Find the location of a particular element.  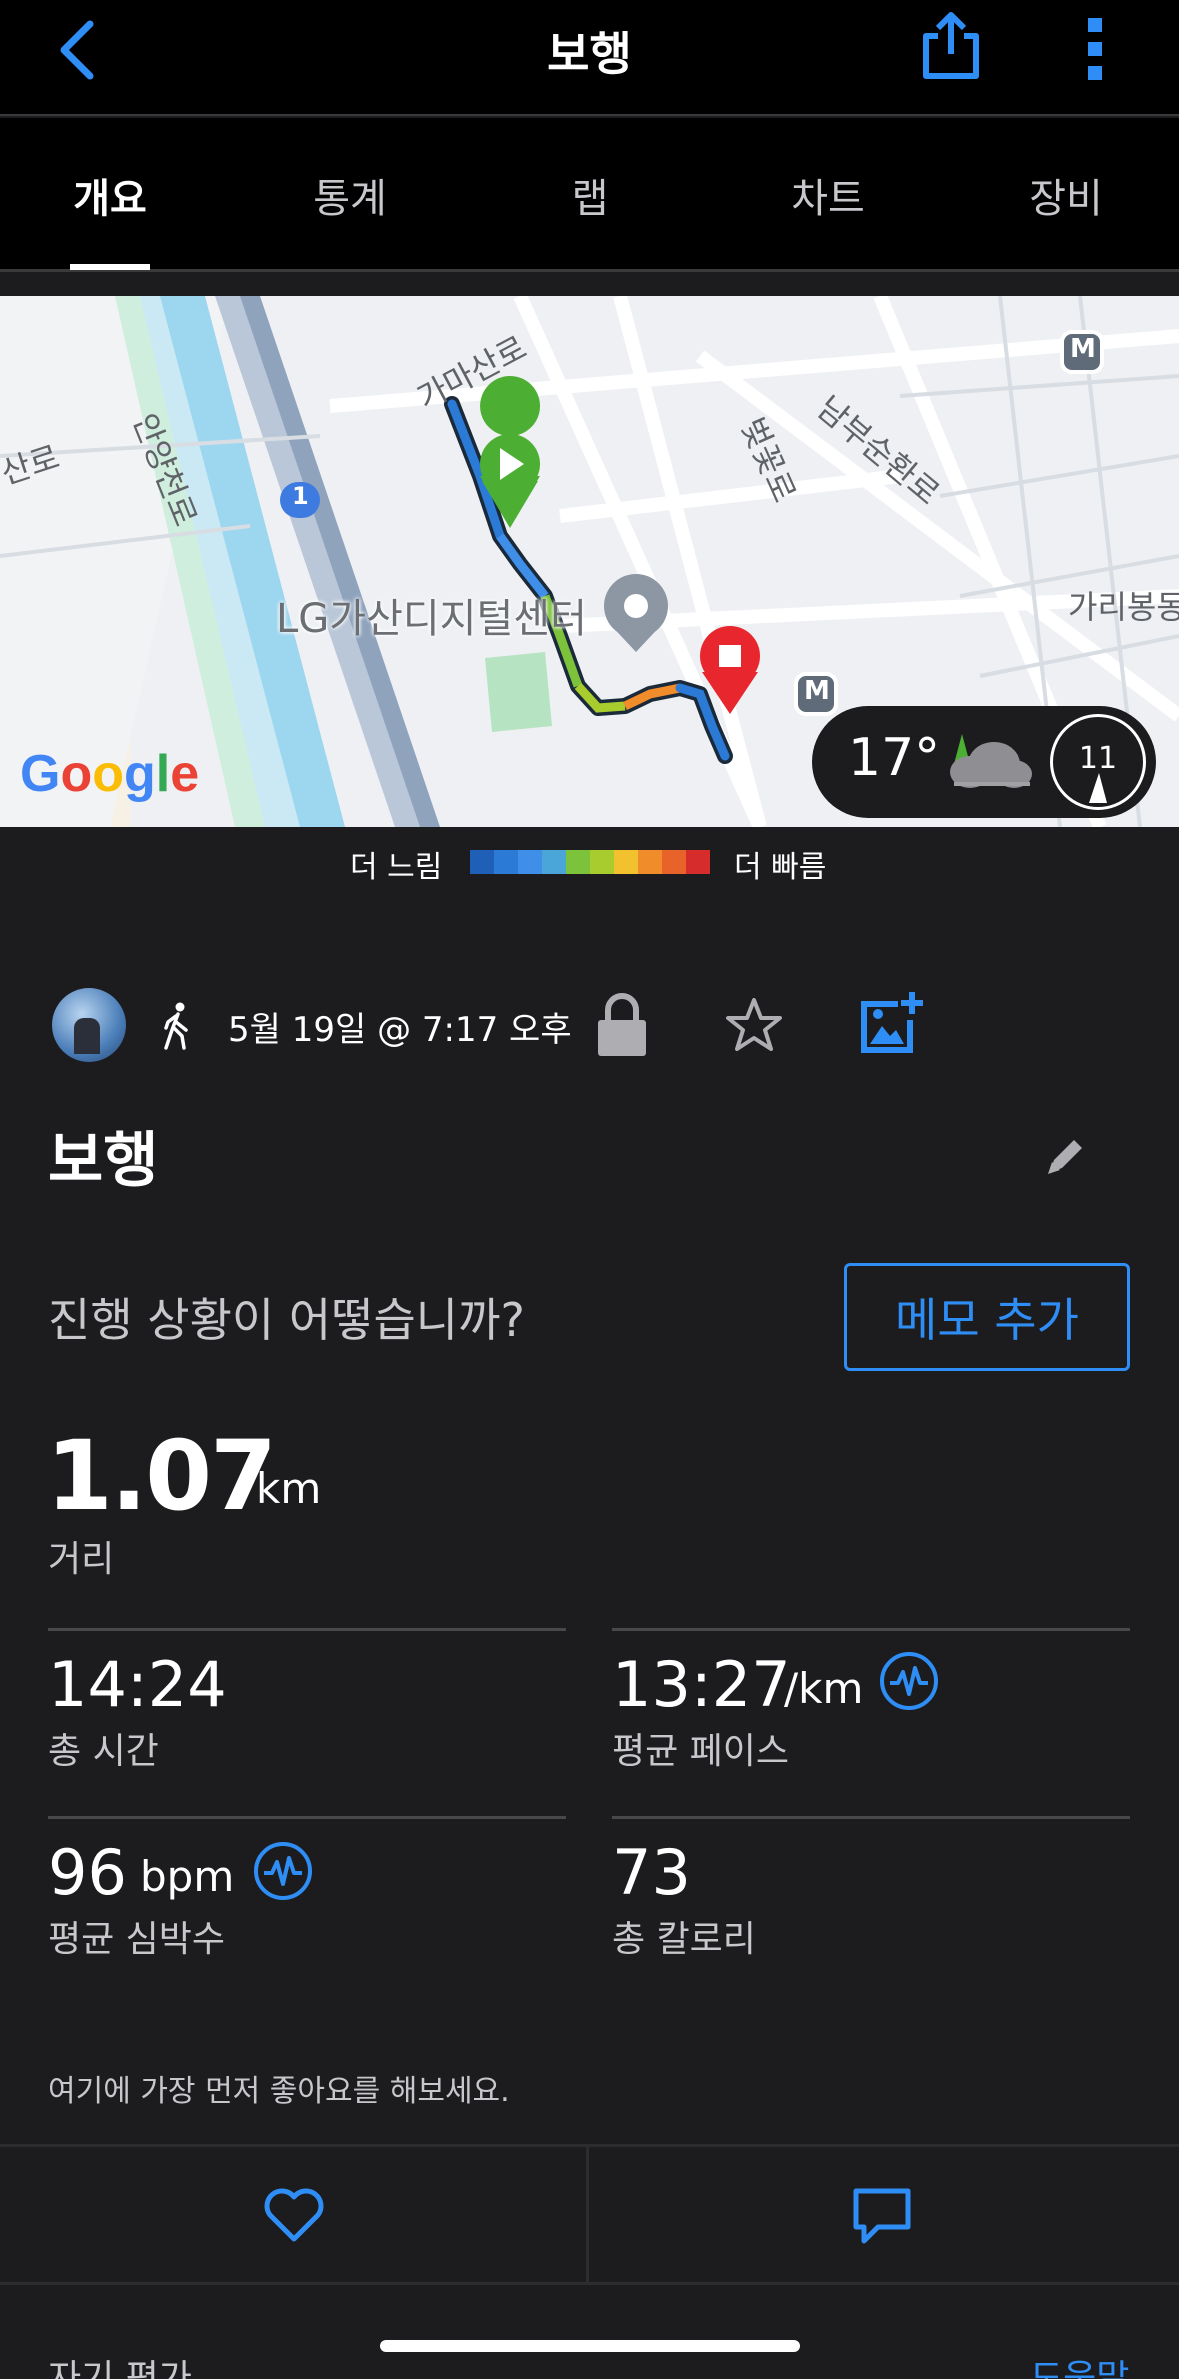

comment-icon is located at coordinates (882, 2216).